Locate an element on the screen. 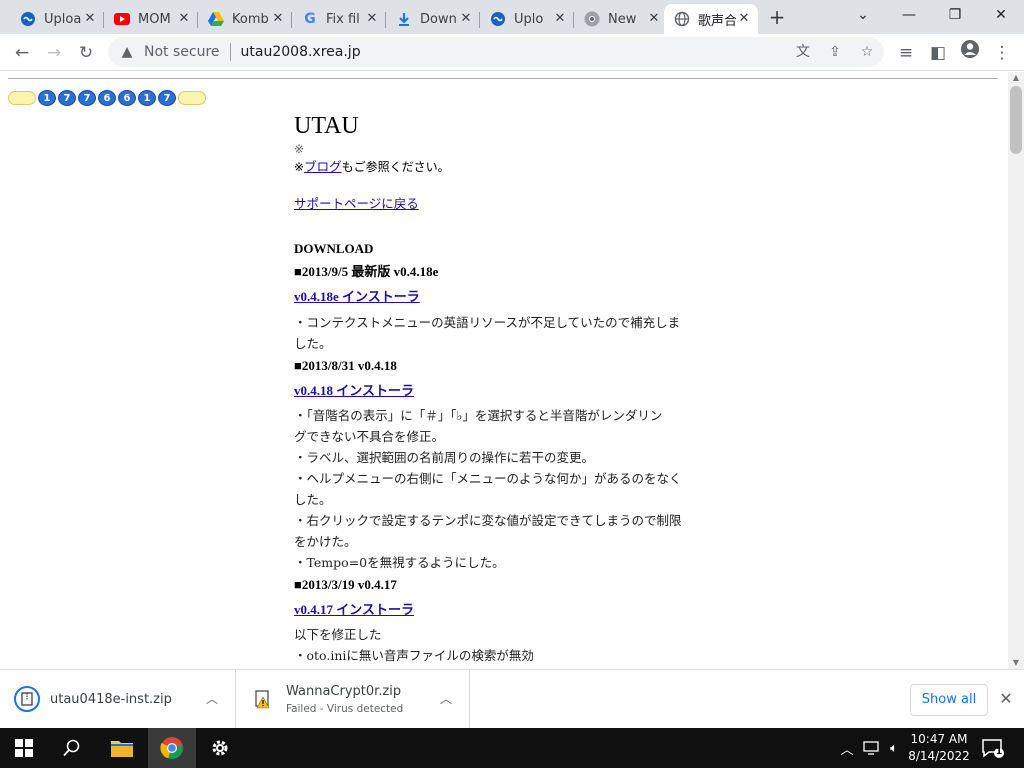 The height and width of the screenshot is (768, 1024). new-tab-button: + is located at coordinates (777, 18).